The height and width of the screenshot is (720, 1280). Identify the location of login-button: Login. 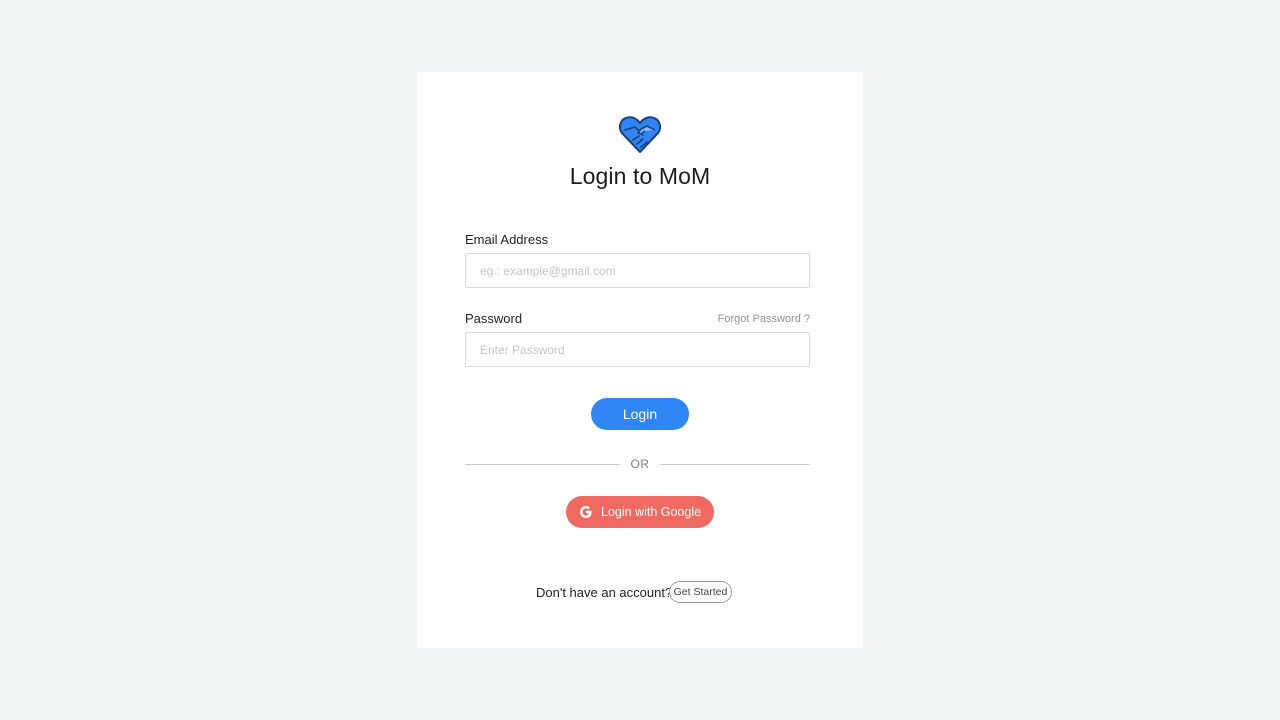
(640, 414).